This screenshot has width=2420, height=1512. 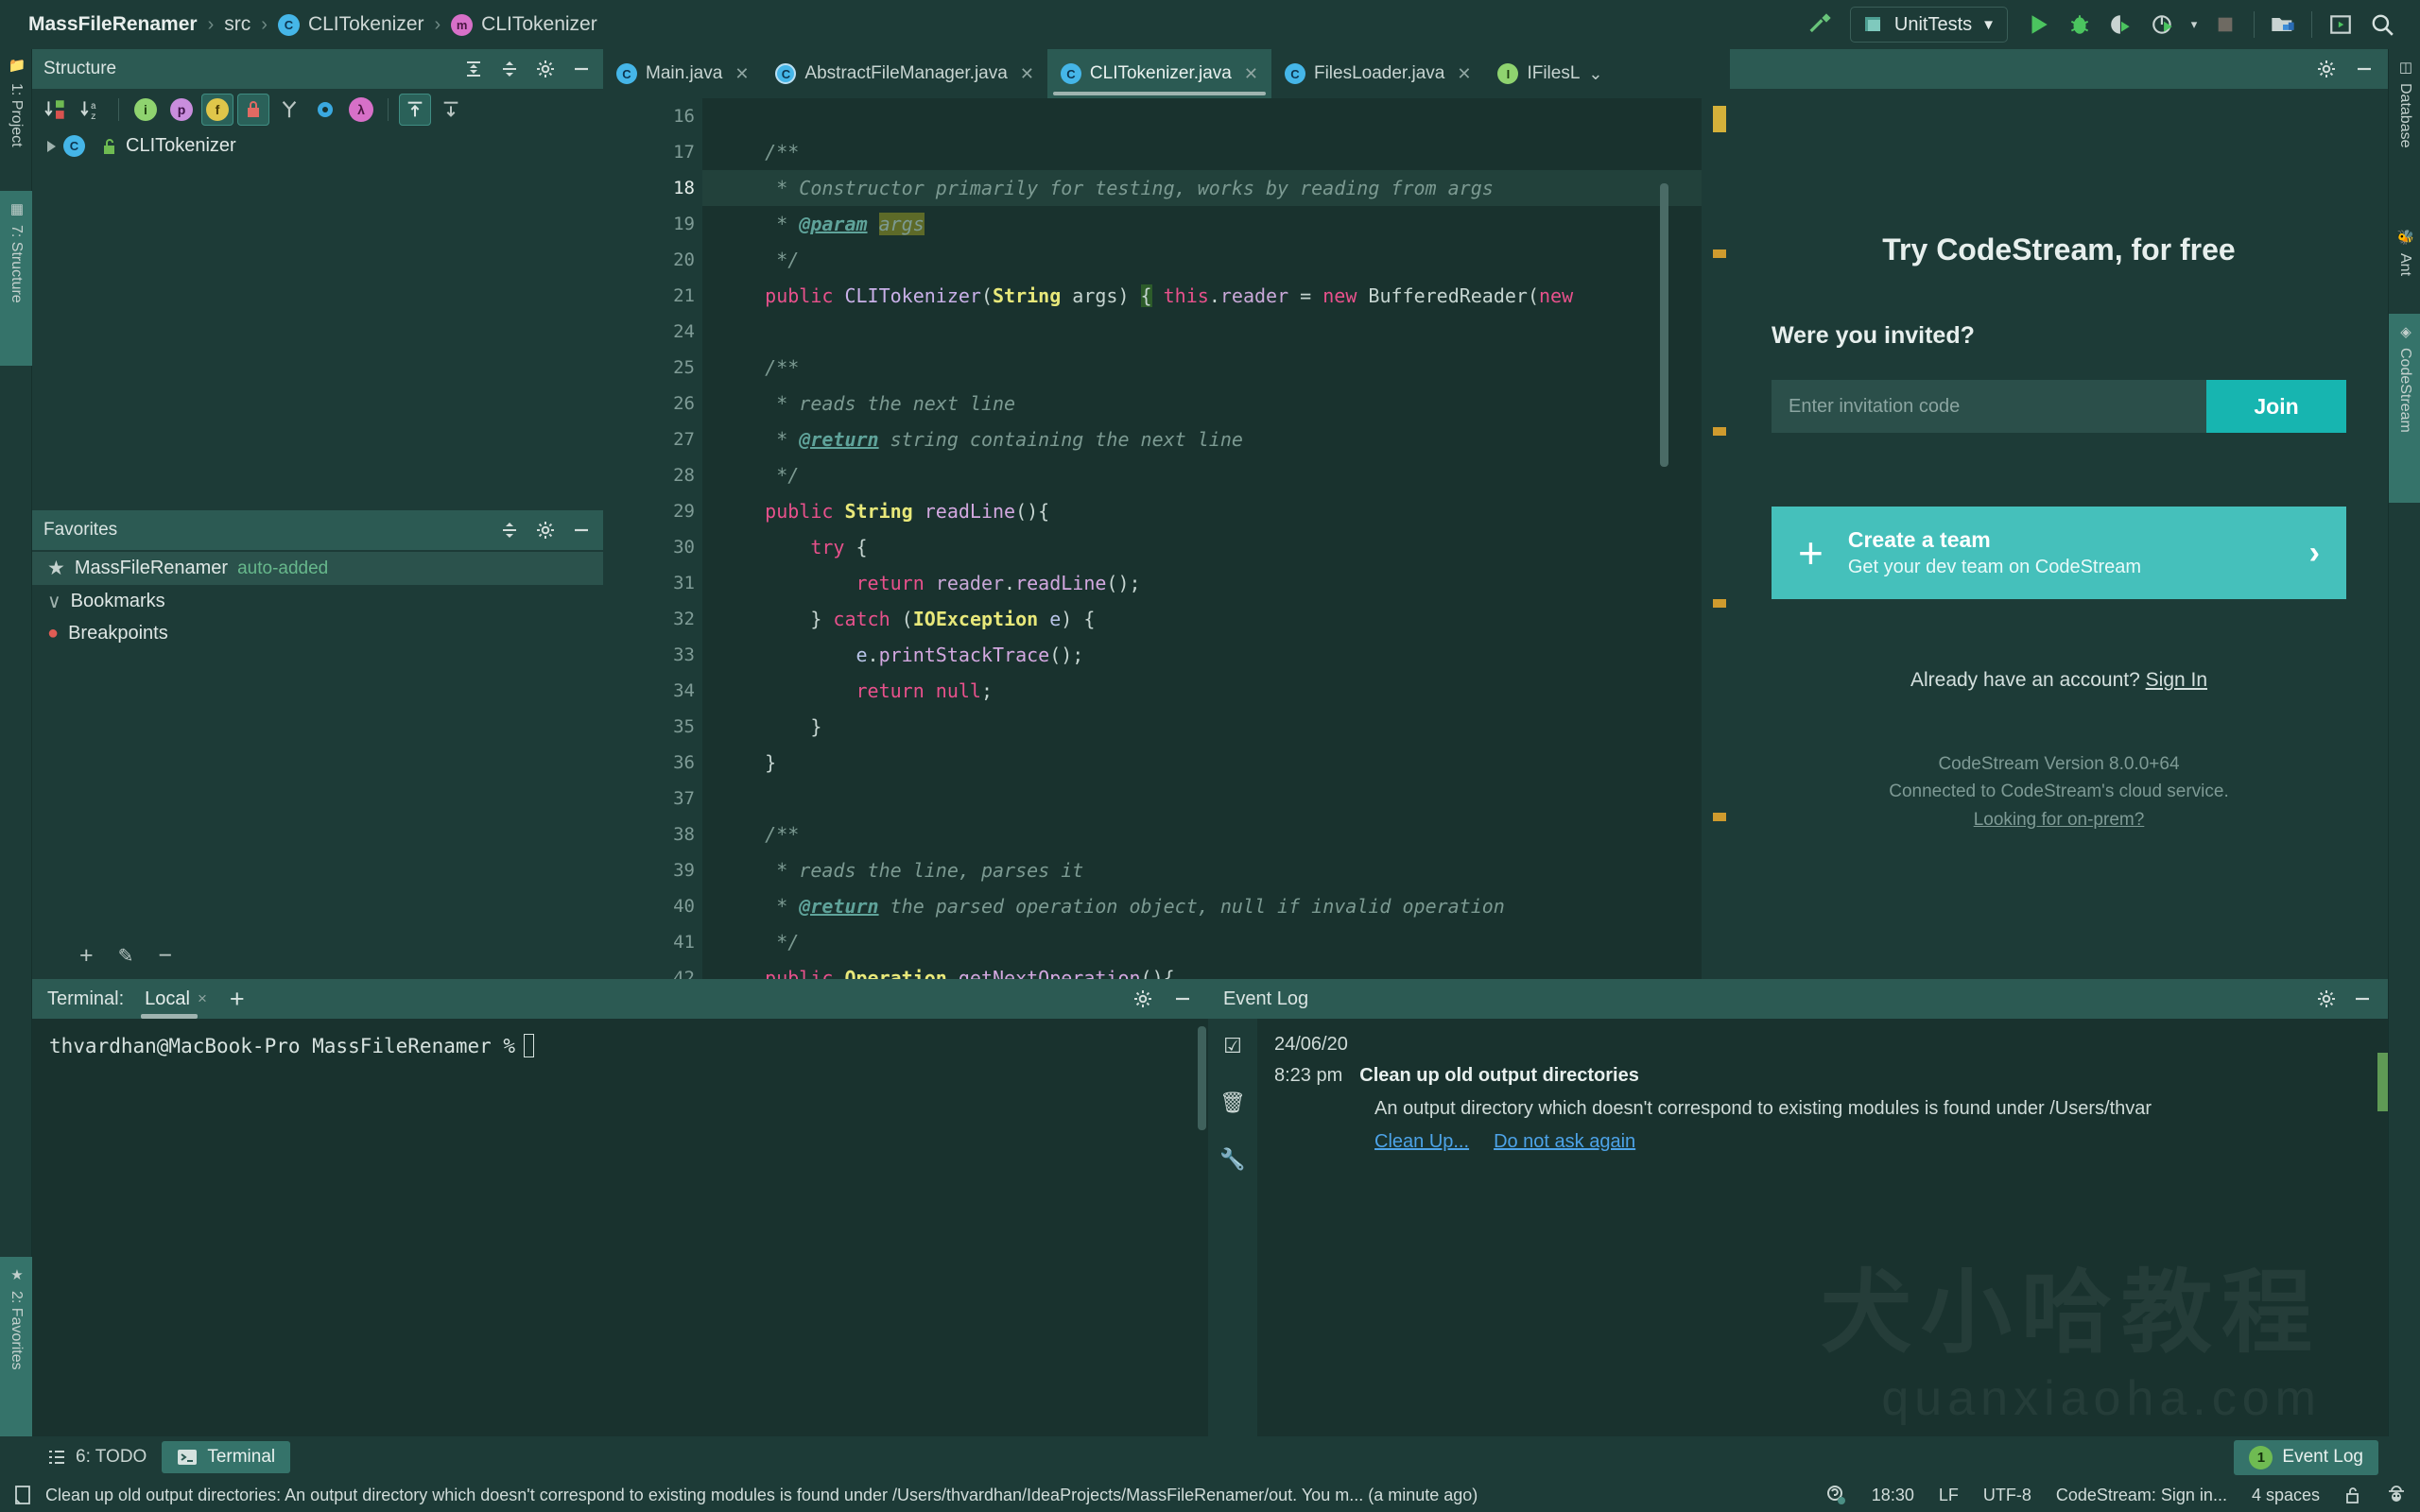 What do you see at coordinates (2404, 134) in the screenshot?
I see `sidebar-item-database: ◫ Database` at bounding box center [2404, 134].